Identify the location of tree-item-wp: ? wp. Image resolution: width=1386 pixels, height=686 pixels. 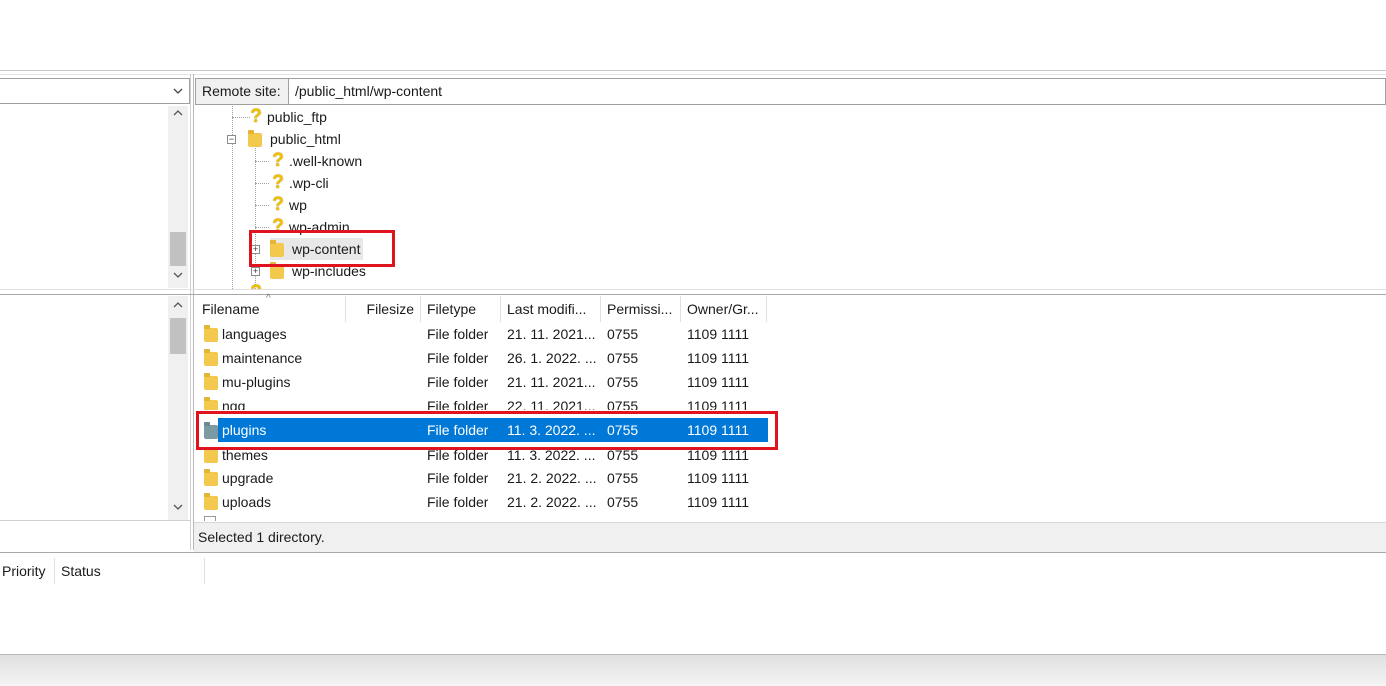
(290, 205).